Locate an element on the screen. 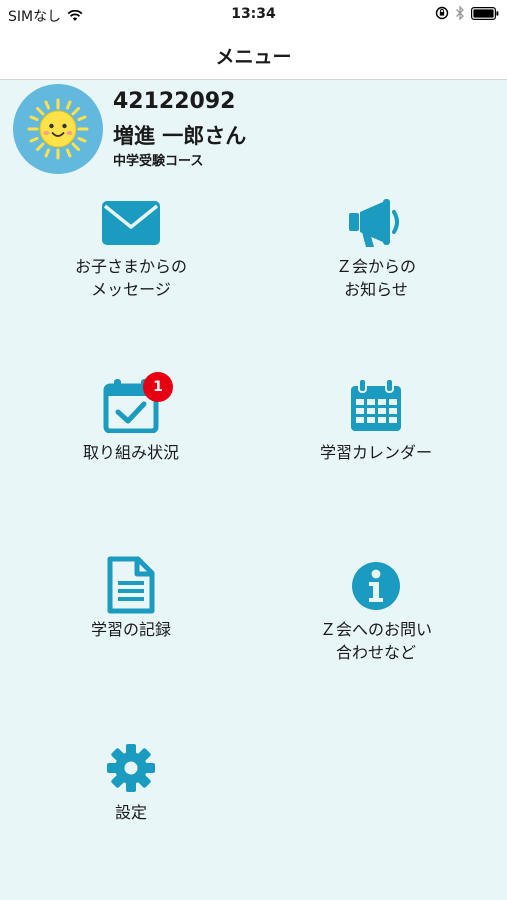 The height and width of the screenshot is (900, 507). menu-item-contact-icon-wrap is located at coordinates (376, 586).